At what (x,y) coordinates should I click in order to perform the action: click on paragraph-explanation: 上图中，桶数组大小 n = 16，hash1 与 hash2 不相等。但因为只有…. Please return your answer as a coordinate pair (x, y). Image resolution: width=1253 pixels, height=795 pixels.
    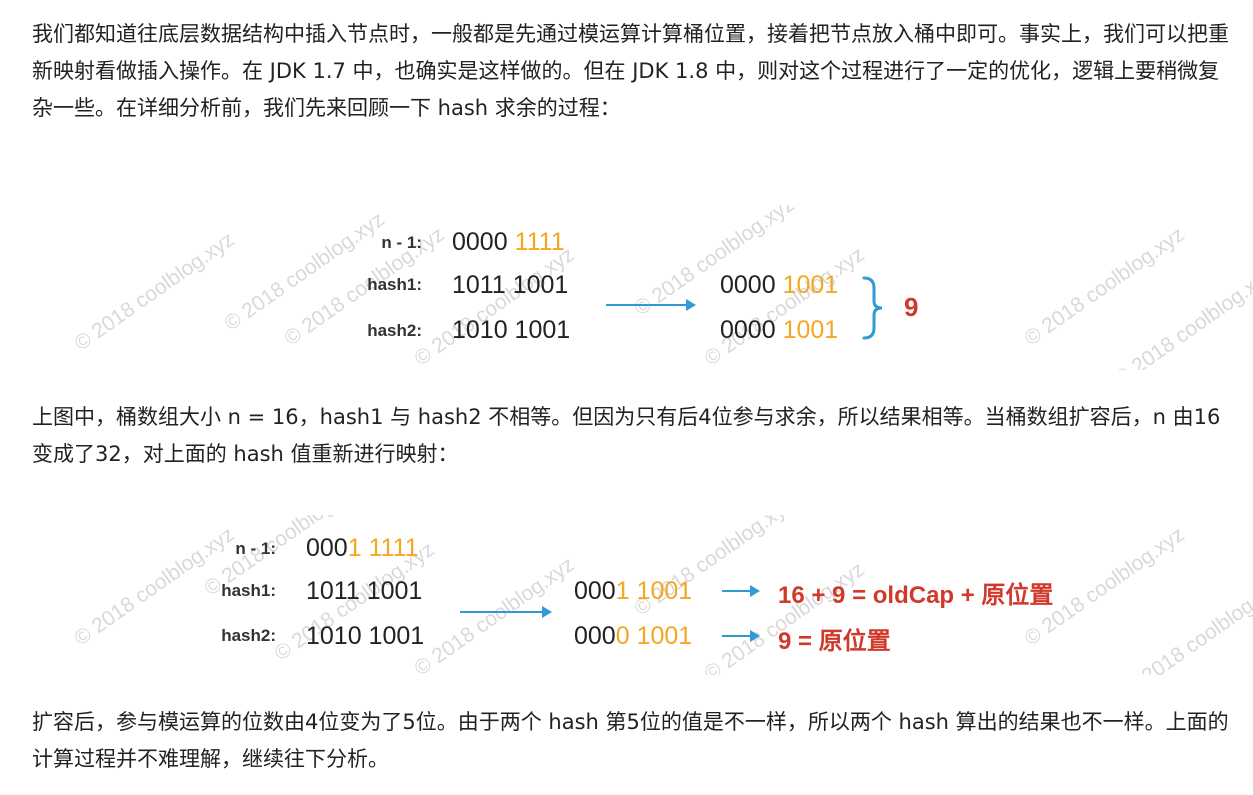
    Looking at the image, I should click on (626, 435).